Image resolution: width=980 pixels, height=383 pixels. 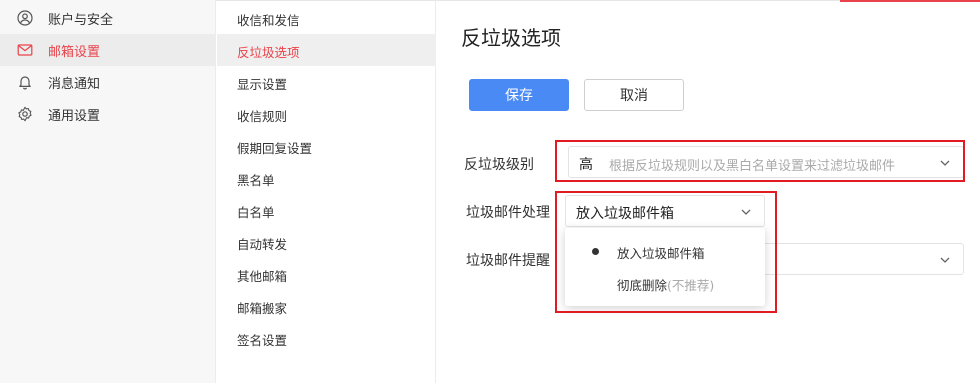 What do you see at coordinates (945, 260) in the screenshot?
I see `chevron-down-icon` at bounding box center [945, 260].